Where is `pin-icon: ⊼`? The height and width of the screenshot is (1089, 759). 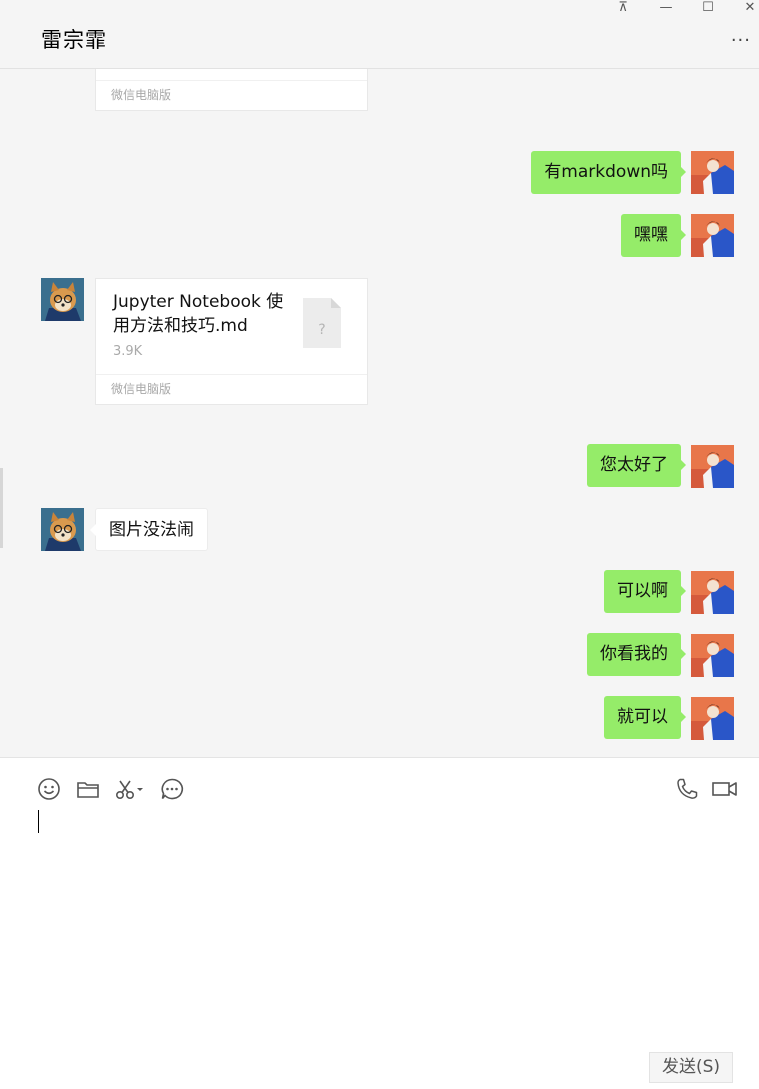 pin-icon: ⊼ is located at coordinates (623, 9).